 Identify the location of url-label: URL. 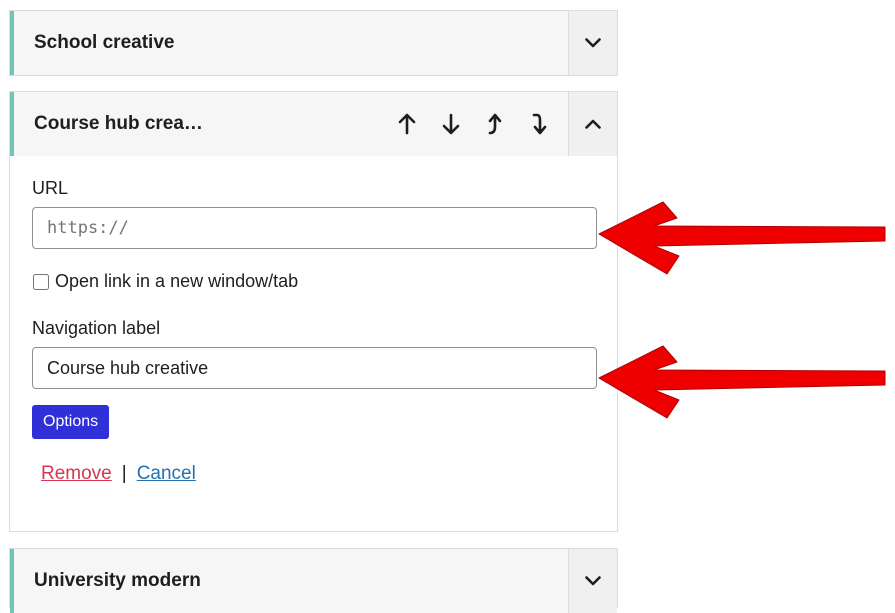
(50, 188).